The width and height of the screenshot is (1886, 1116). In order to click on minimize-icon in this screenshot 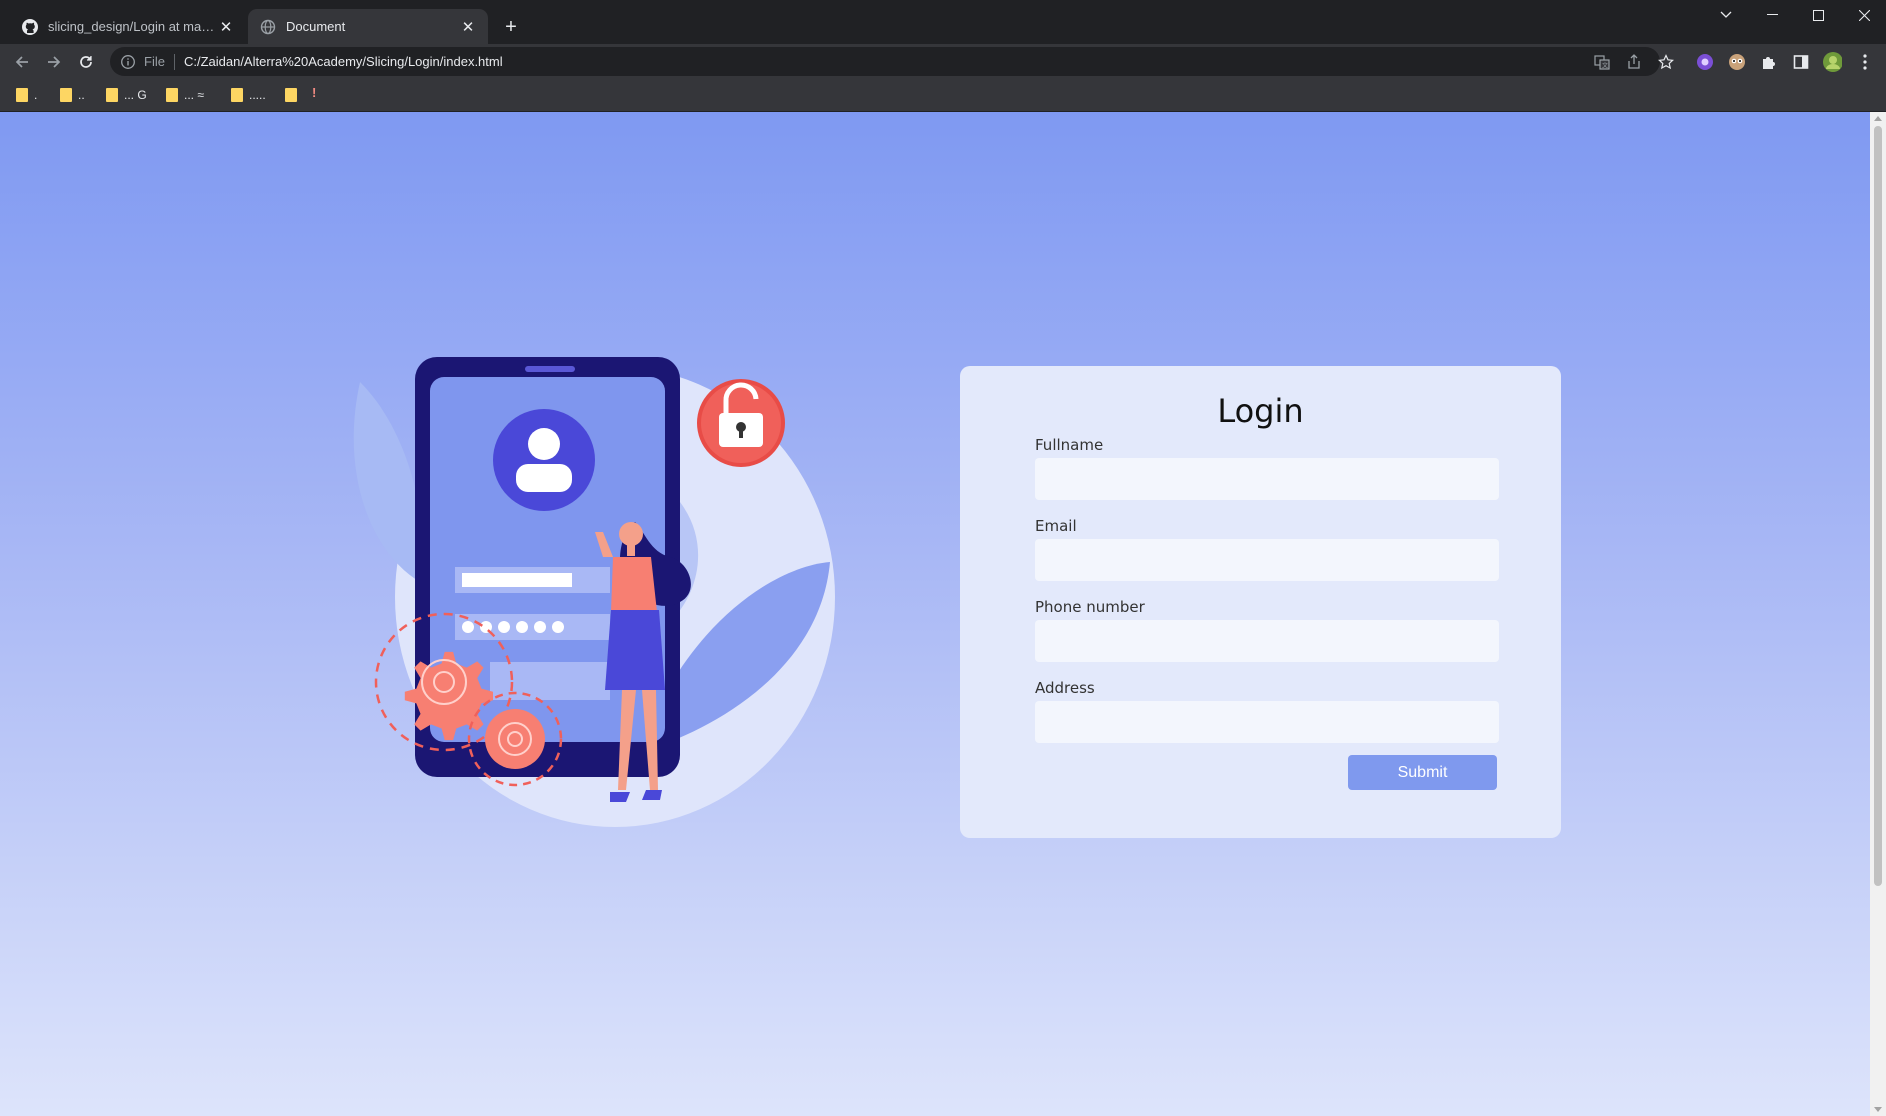, I will do `click(1772, 15)`.